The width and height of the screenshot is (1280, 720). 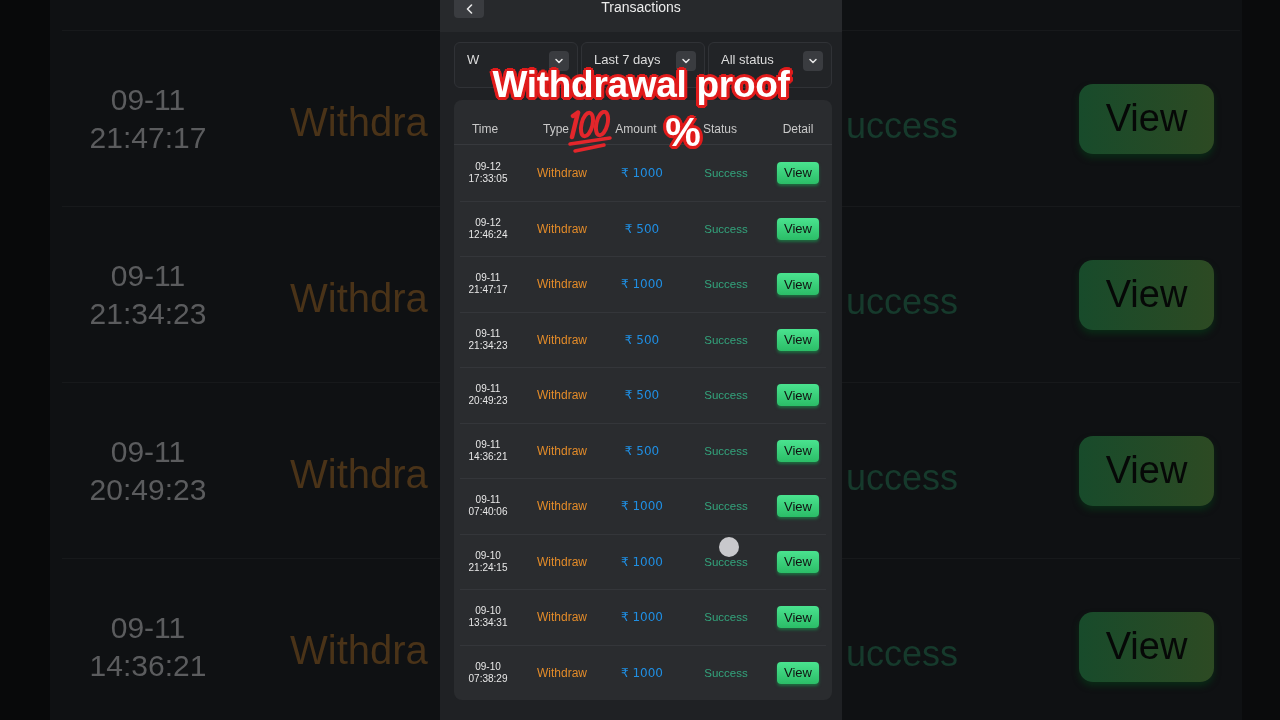 What do you see at coordinates (488, 339) in the screenshot?
I see `time-cell: 09-11 21:34:23` at bounding box center [488, 339].